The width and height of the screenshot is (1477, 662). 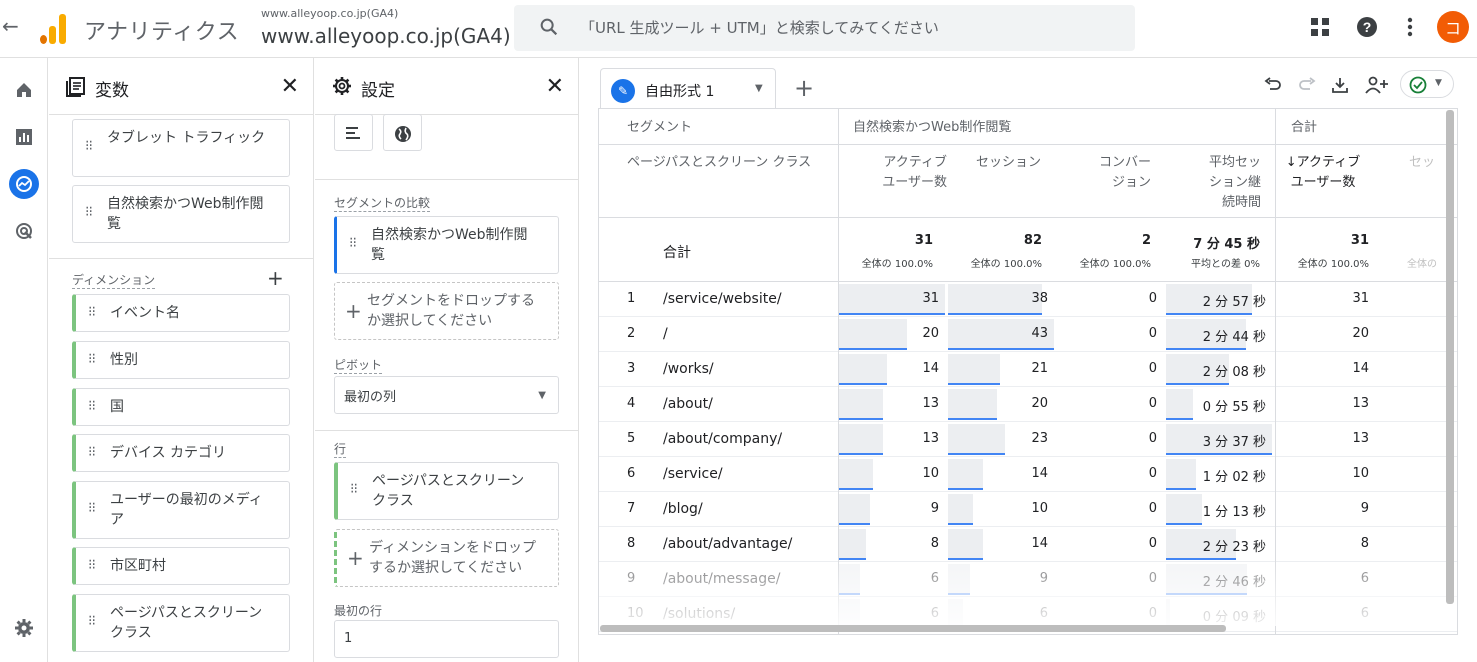 What do you see at coordinates (1320, 27) in the screenshot?
I see `apps-grid-icon` at bounding box center [1320, 27].